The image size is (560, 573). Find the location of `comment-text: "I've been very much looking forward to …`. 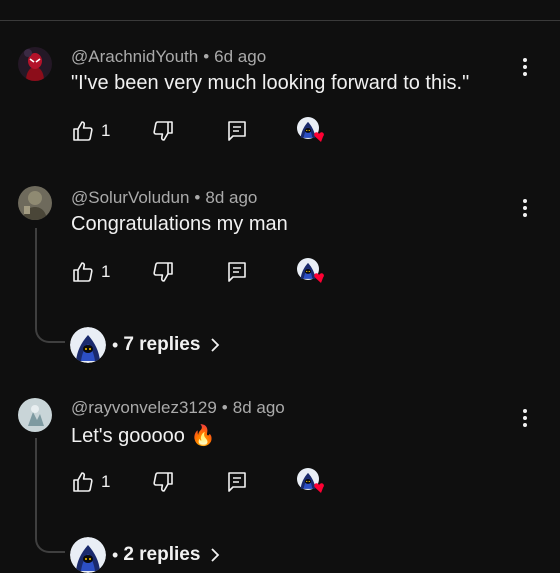

comment-text: "I've been very much looking forward to … is located at coordinates (270, 83).